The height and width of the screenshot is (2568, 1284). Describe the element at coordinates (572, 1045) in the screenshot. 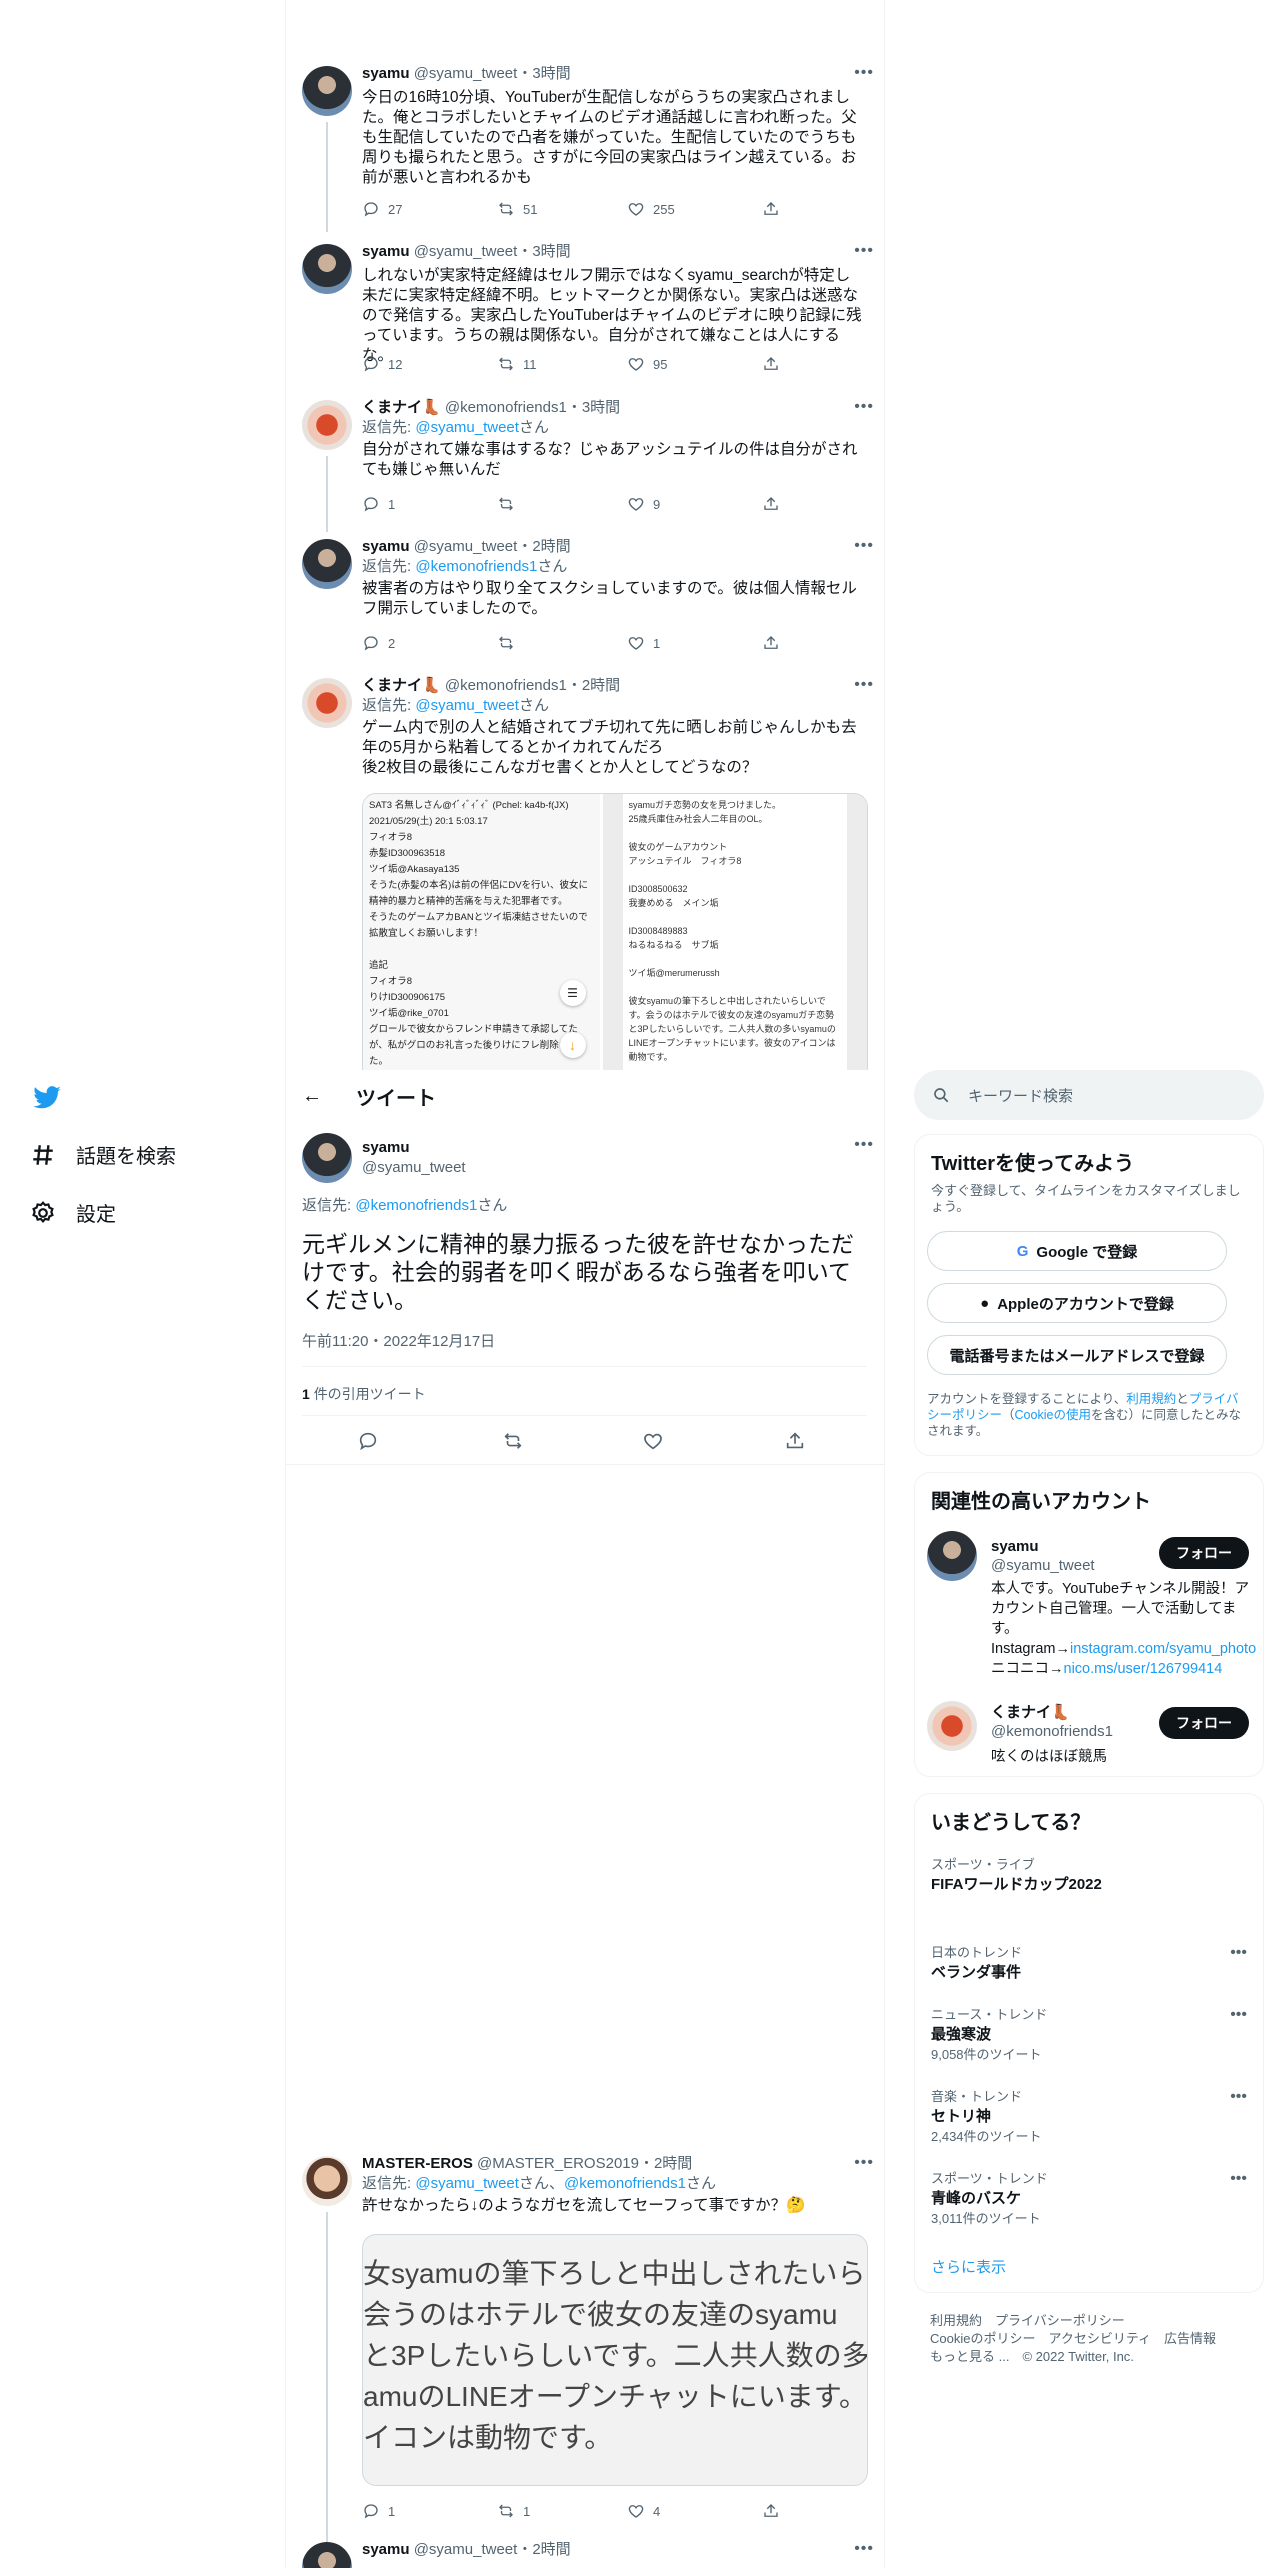

I see `arrow-down-icon: ↓` at that location.